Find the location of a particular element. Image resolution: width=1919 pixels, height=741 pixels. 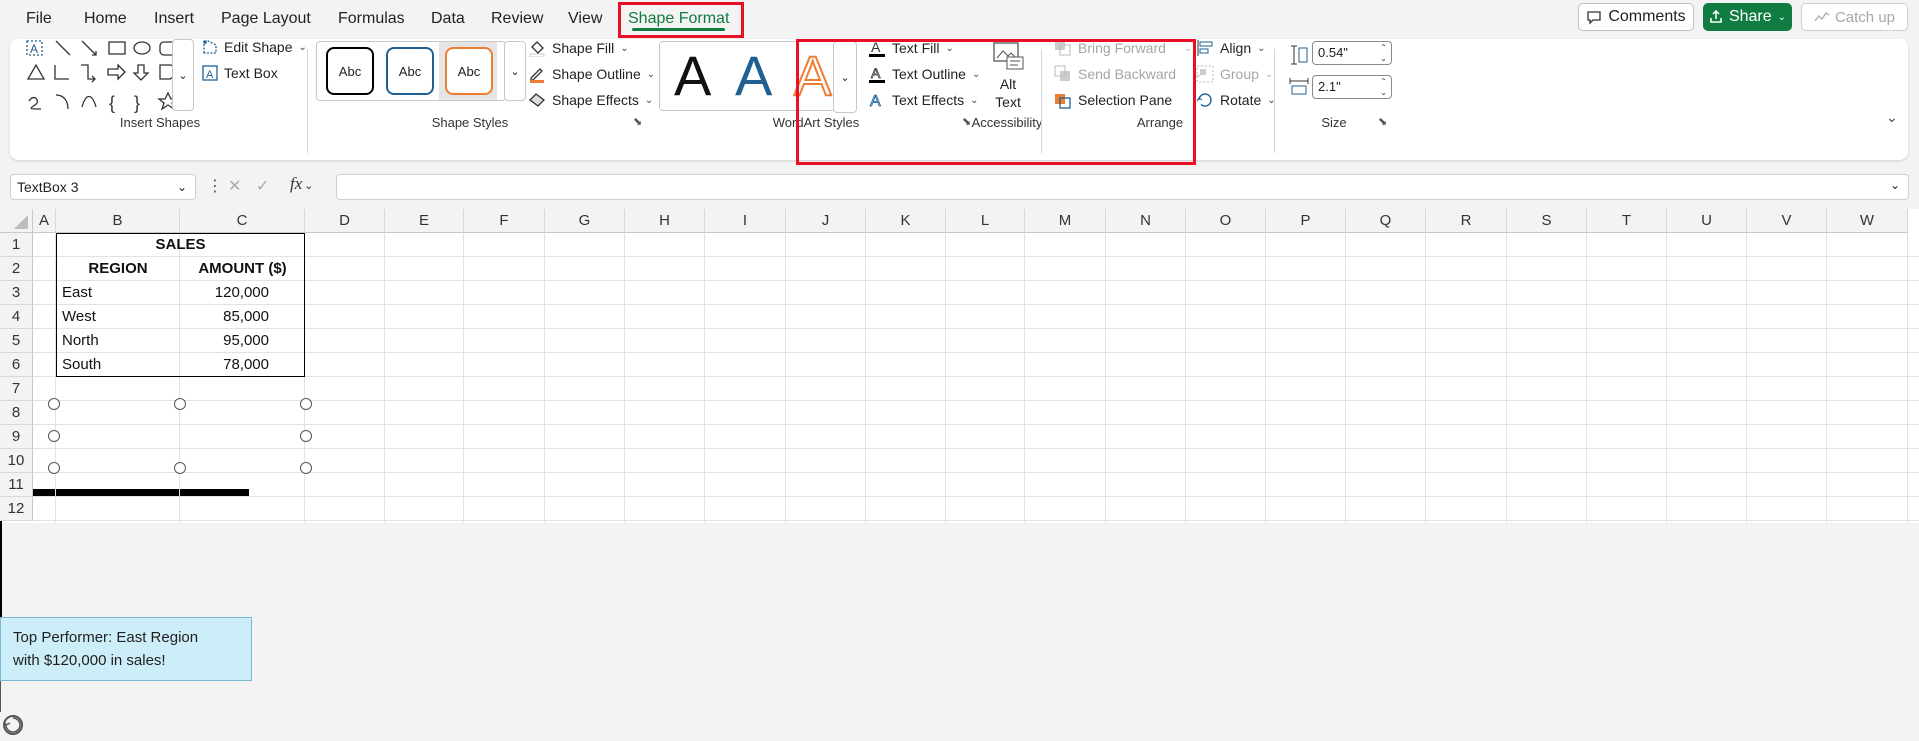

more-options-icon: ⋮ is located at coordinates (215, 186).